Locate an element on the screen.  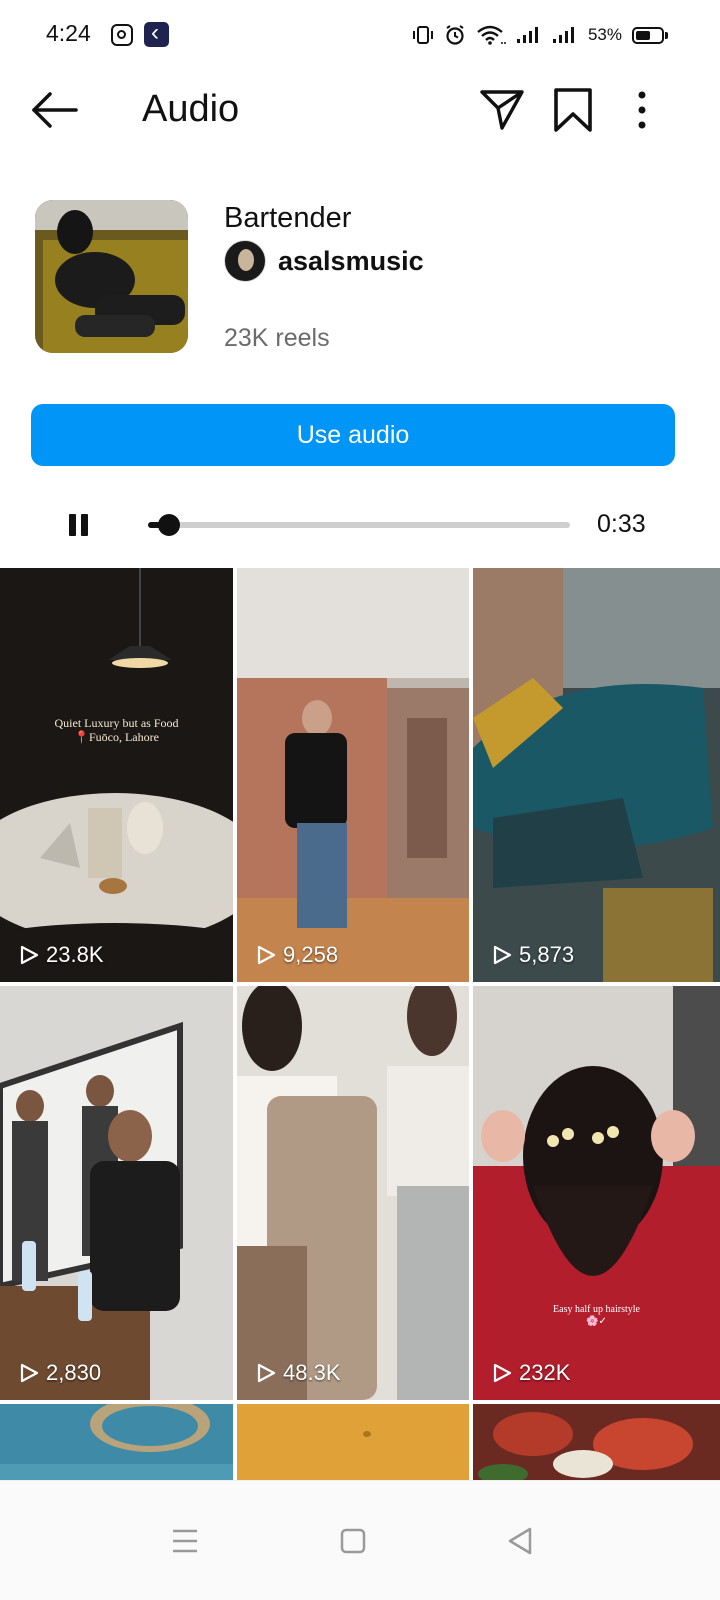
status-time: 4:24 is located at coordinates (68, 33).